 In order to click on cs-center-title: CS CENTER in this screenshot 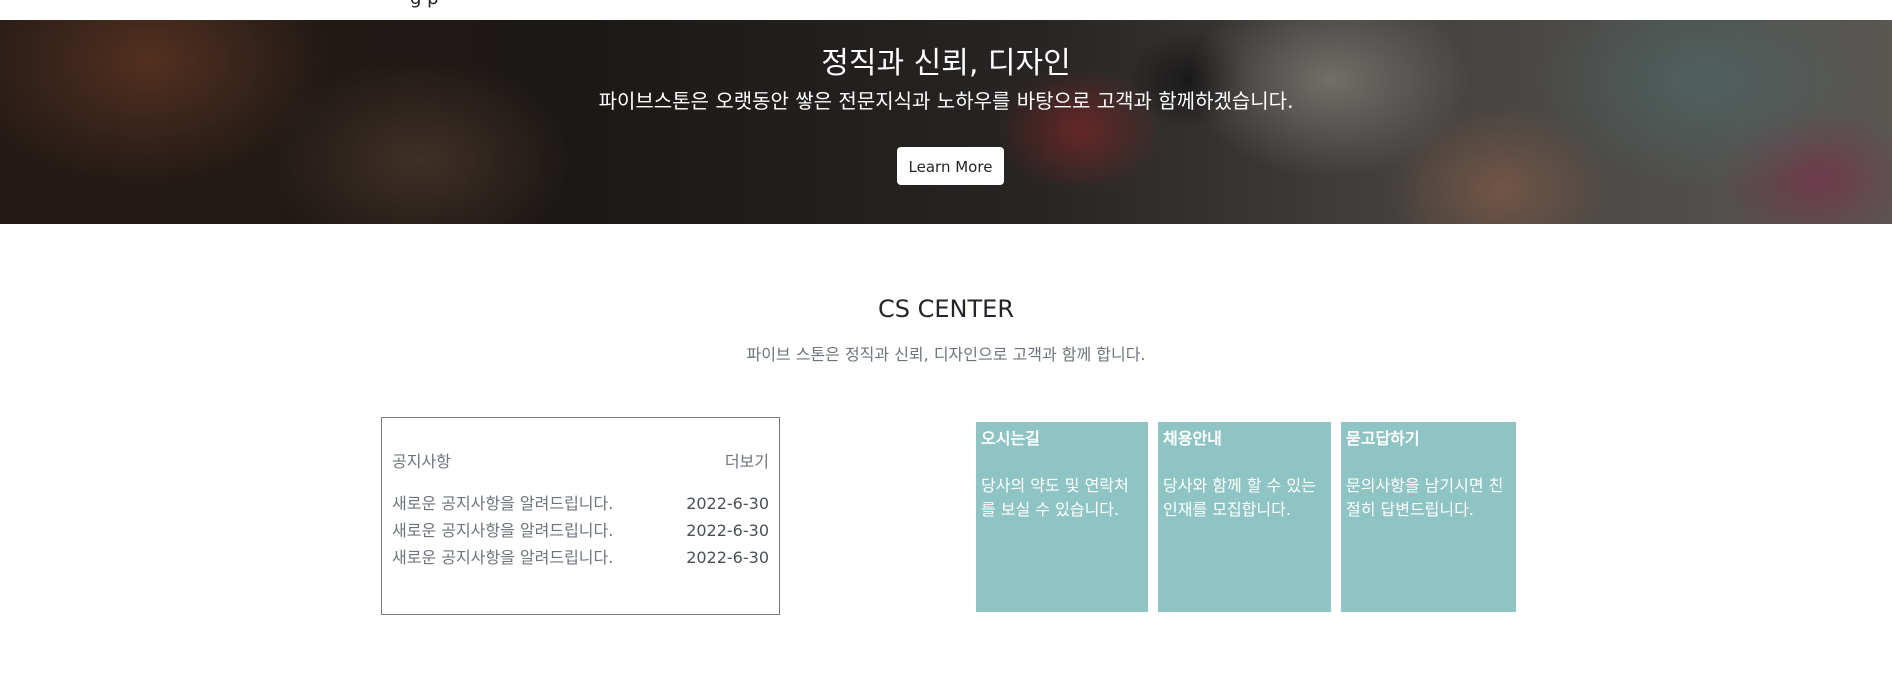, I will do `click(946, 309)`.